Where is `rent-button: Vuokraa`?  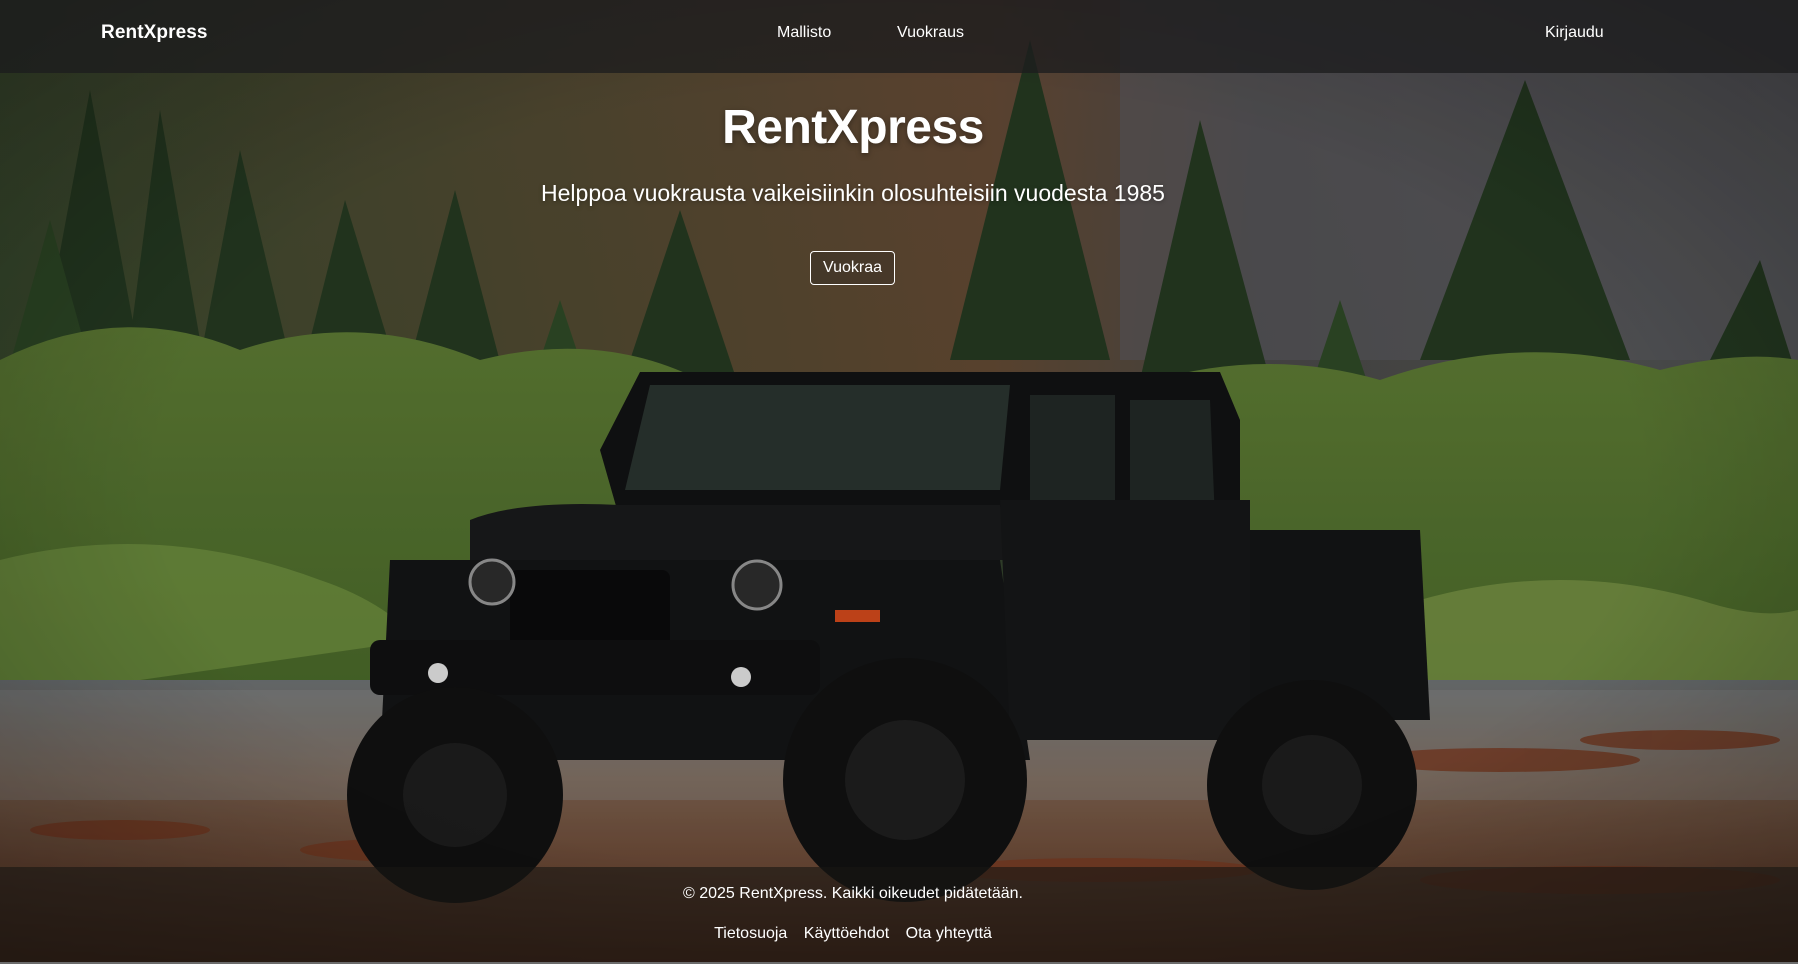 rent-button: Vuokraa is located at coordinates (852, 268).